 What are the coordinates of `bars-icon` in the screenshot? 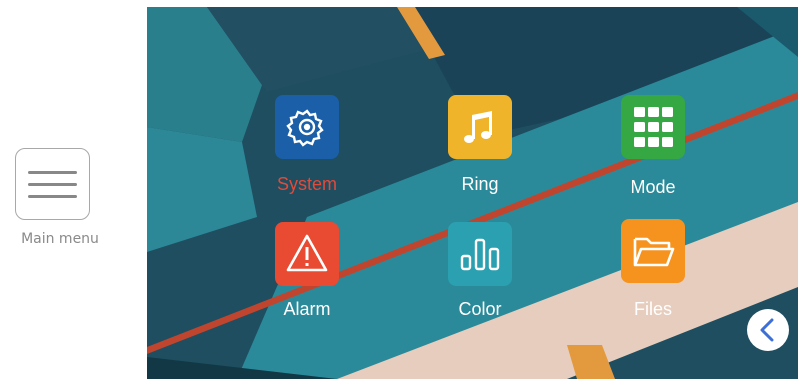 It's located at (480, 254).